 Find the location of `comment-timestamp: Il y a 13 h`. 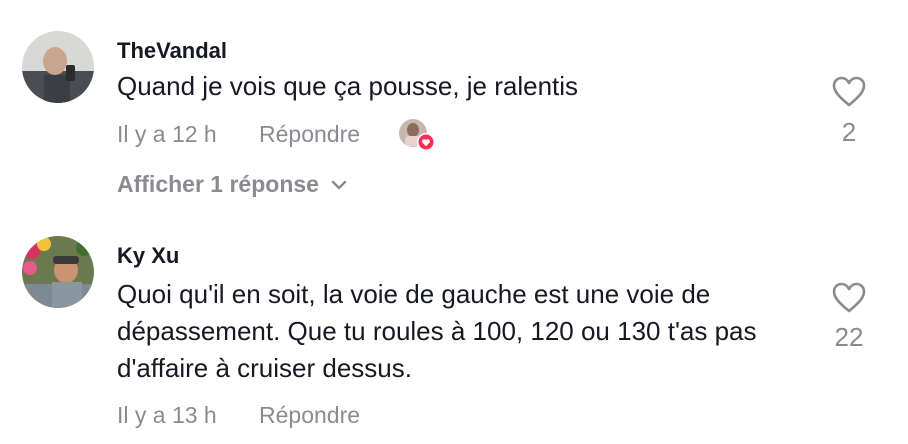

comment-timestamp: Il y a 13 h is located at coordinates (167, 415).